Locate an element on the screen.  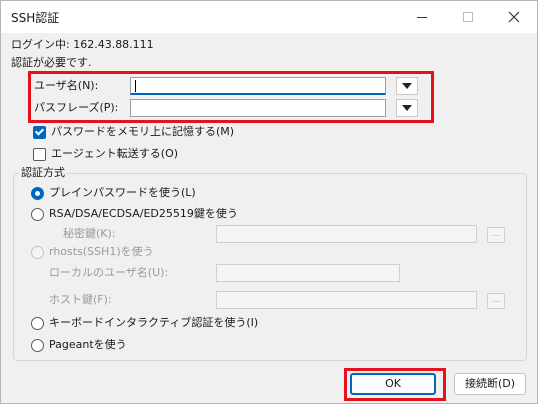
auth-required-text: 認証が必要です. is located at coordinates (51, 62).